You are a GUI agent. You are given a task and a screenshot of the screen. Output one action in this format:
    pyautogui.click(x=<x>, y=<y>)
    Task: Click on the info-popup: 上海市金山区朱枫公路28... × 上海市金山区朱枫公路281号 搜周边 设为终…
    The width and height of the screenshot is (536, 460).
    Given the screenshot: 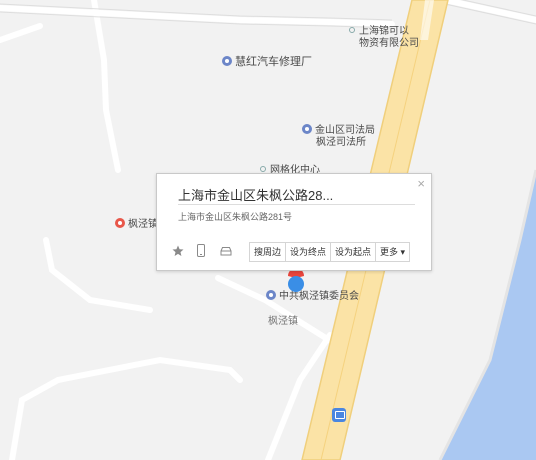 What is the action you would take?
    pyautogui.click(x=294, y=222)
    